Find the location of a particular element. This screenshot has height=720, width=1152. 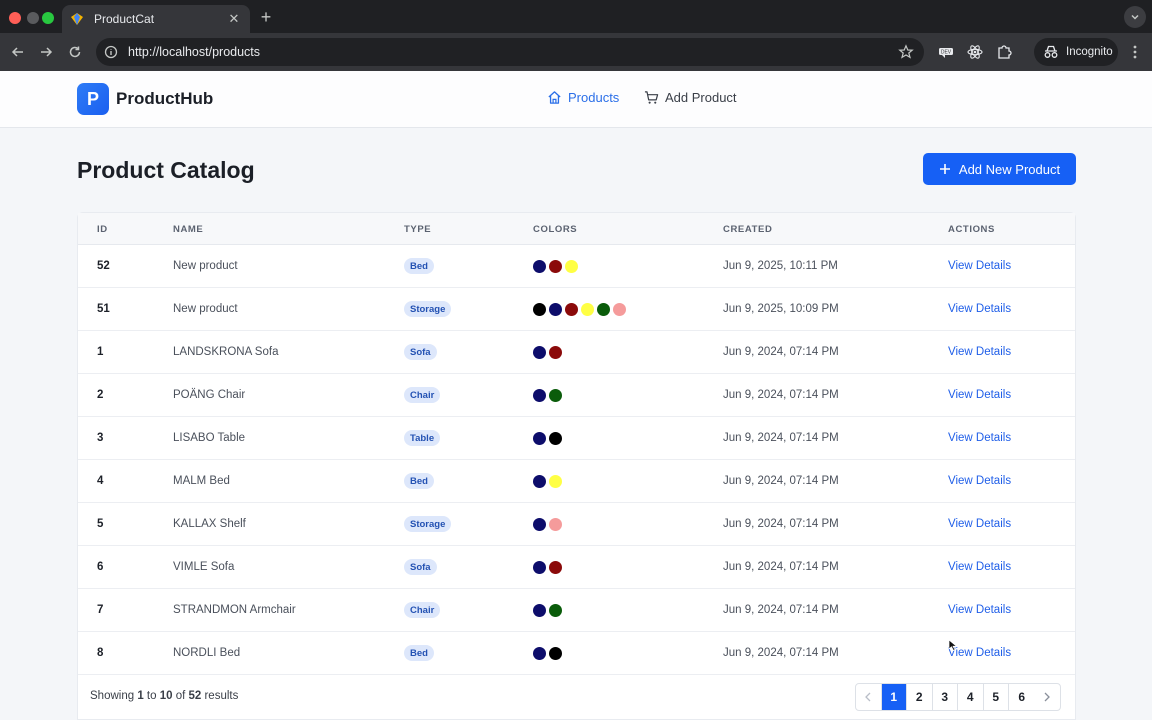

tab-search-button is located at coordinates (1135, 17).